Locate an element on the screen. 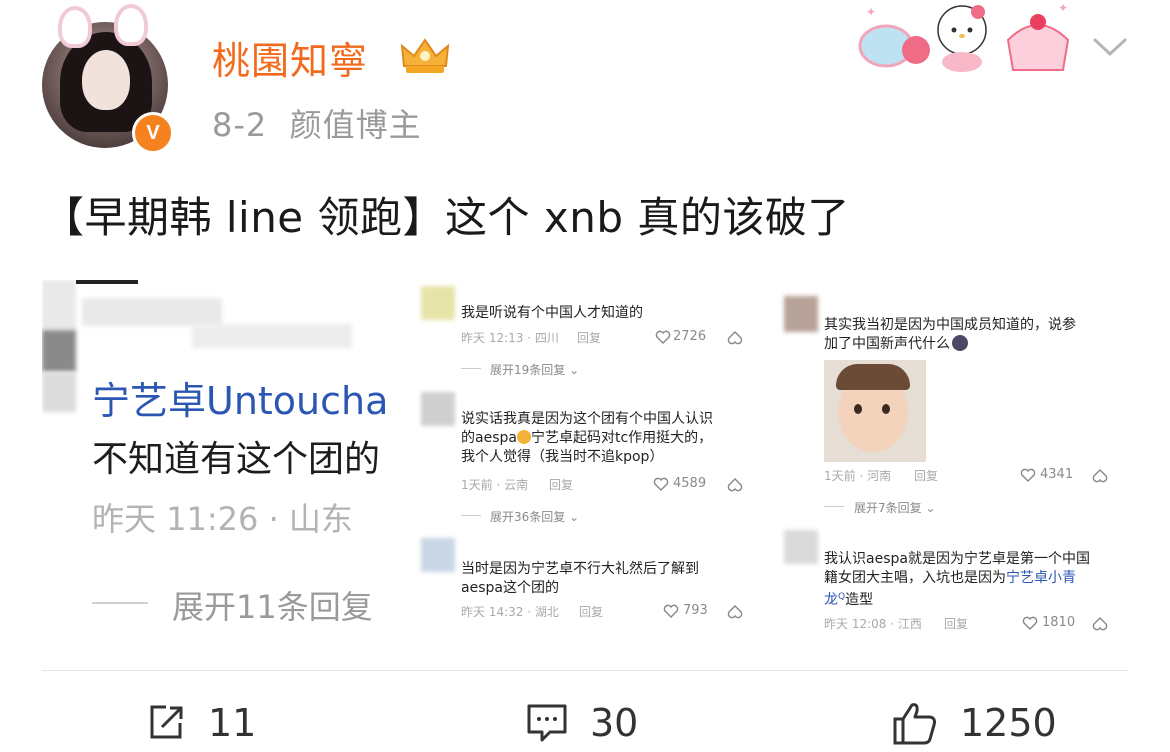  expand-replies: 展开36条回复 ⌄ is located at coordinates (535, 517).